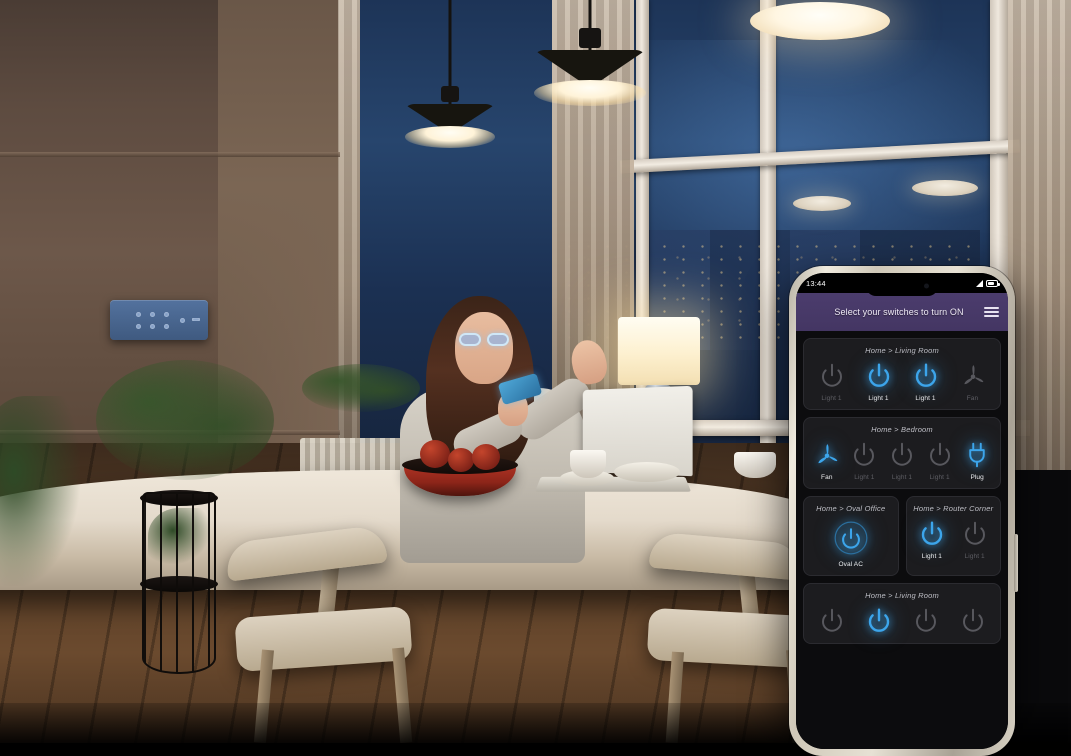 The height and width of the screenshot is (756, 1071). I want to click on saucer-secondary, so click(647, 472).